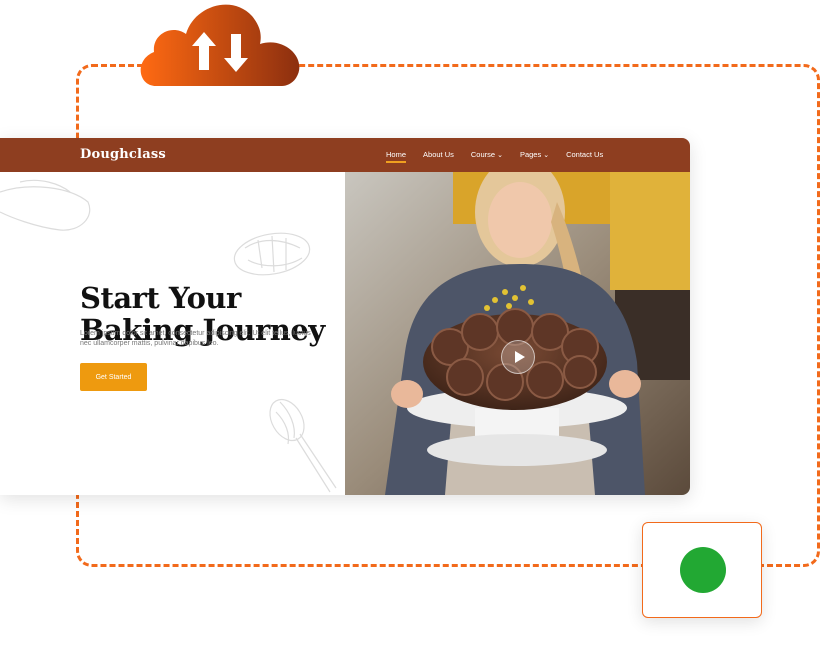 The image size is (822, 668). What do you see at coordinates (438, 156) in the screenshot?
I see `nav-about: About Us` at bounding box center [438, 156].